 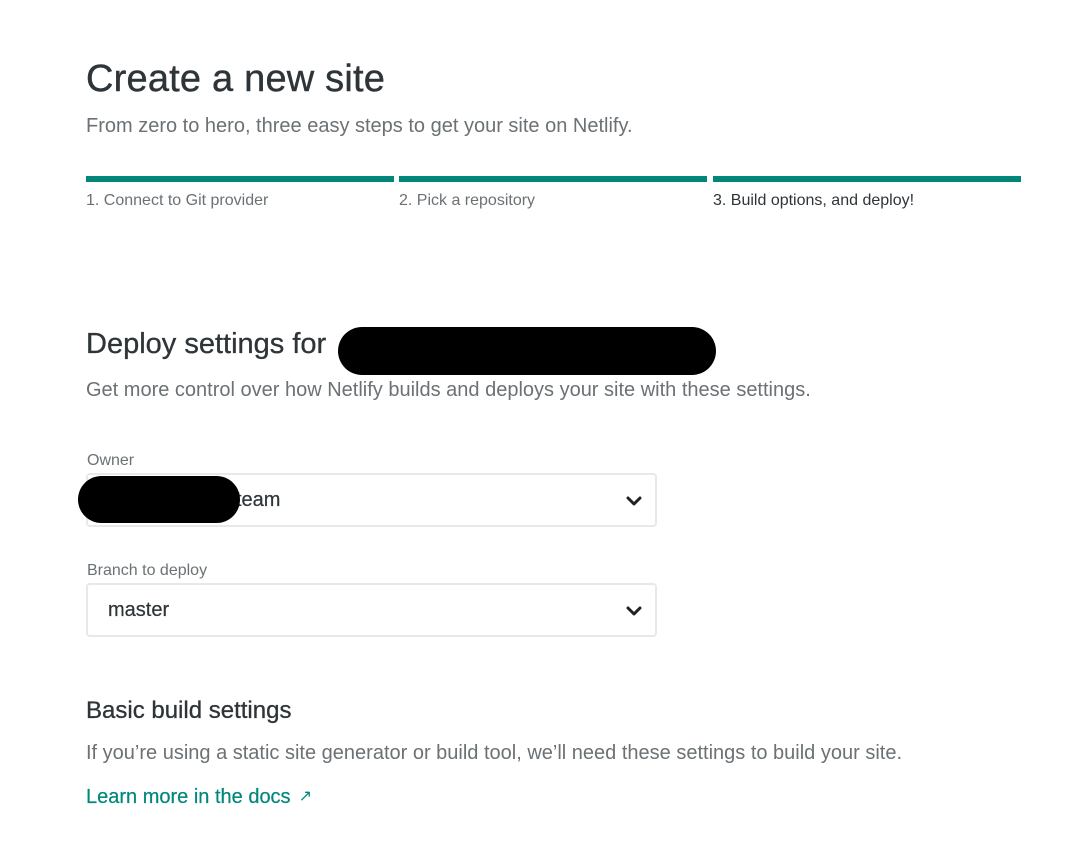 I want to click on docs-link-label: Learn more in the docs, so click(x=188, y=797).